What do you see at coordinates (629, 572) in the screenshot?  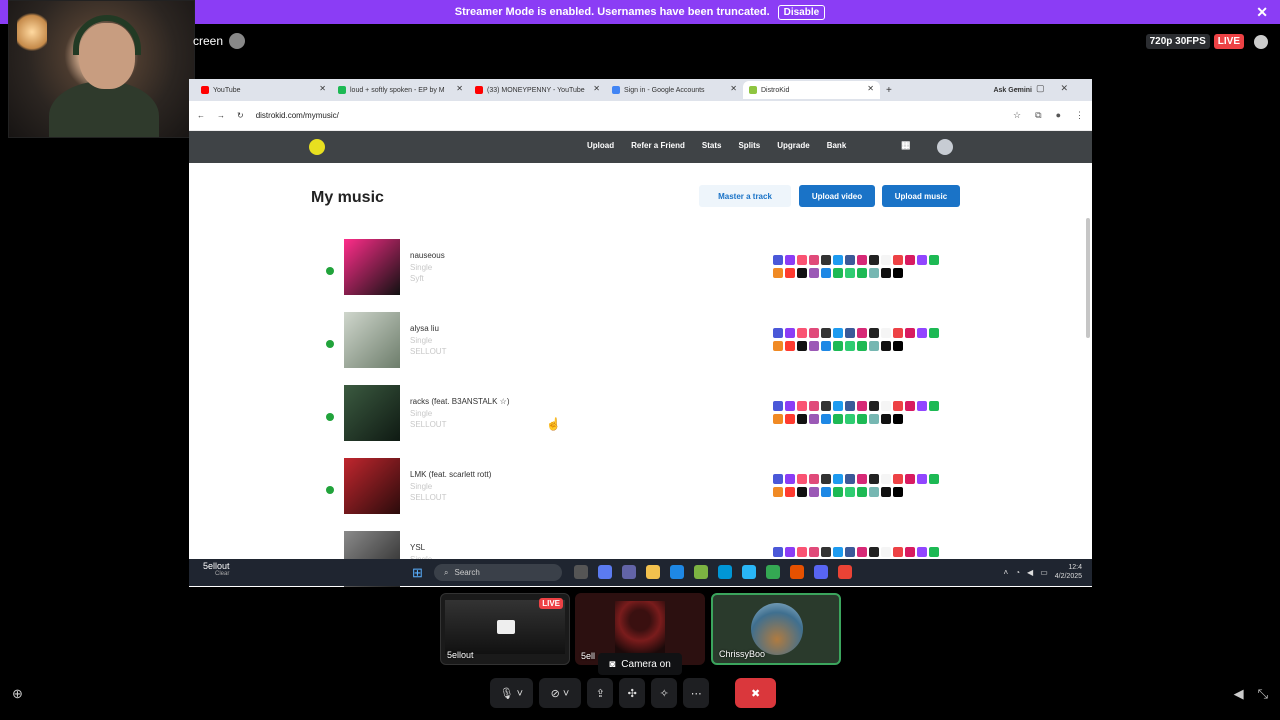 I see `teams-icon` at bounding box center [629, 572].